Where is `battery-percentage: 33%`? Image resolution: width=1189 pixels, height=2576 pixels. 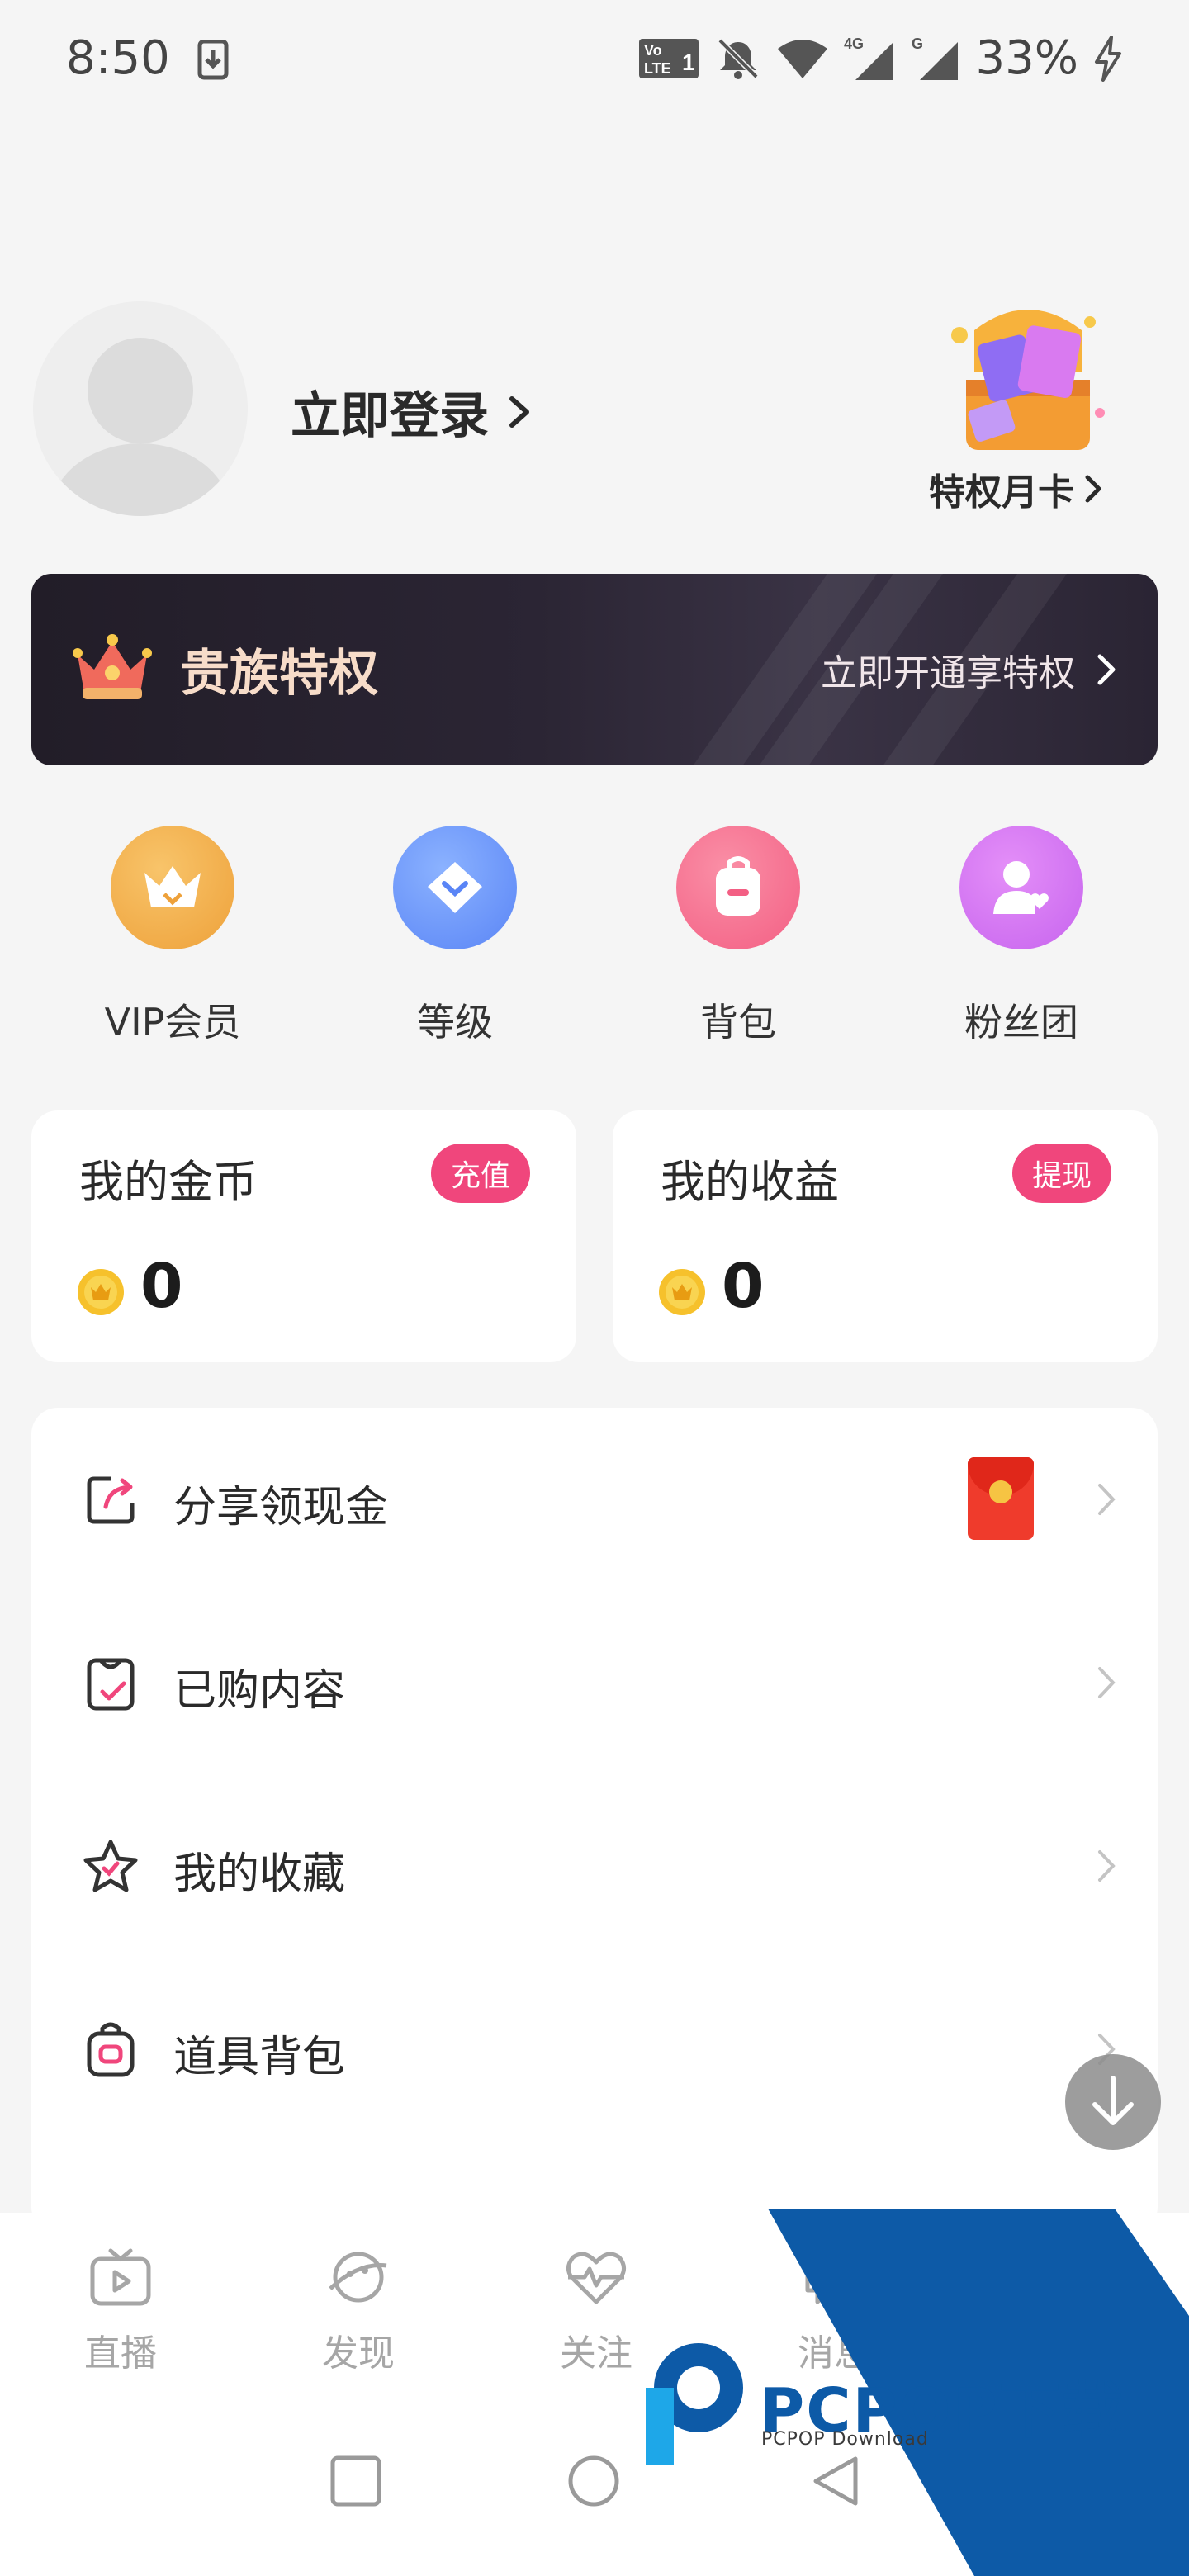
battery-percentage: 33% is located at coordinates (1026, 58).